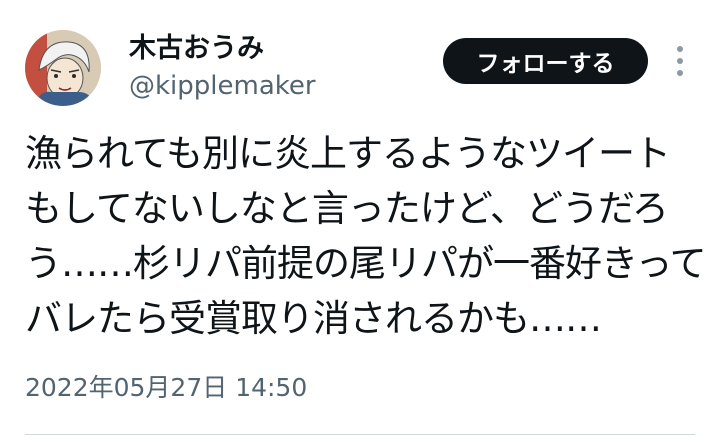 The height and width of the screenshot is (444, 720). Describe the element at coordinates (545, 61) in the screenshot. I see `follow-button: フォローする` at that location.